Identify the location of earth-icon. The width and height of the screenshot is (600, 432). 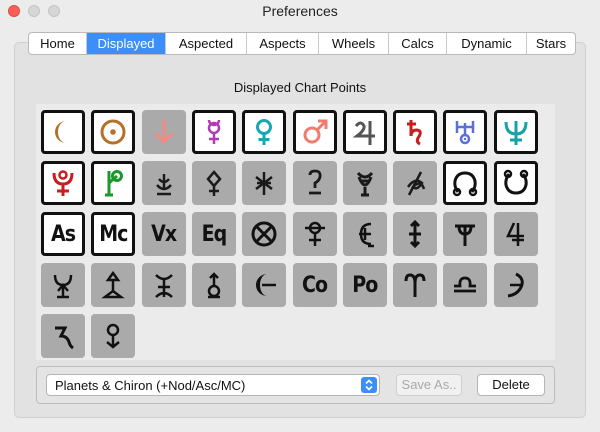
(164, 132).